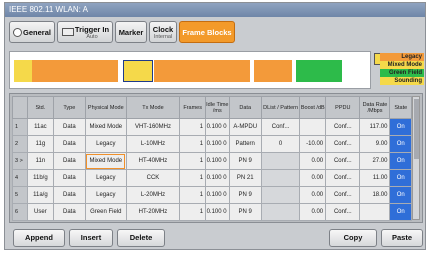 The image size is (430, 254). I want to click on cell-boost, so click(313, 127).